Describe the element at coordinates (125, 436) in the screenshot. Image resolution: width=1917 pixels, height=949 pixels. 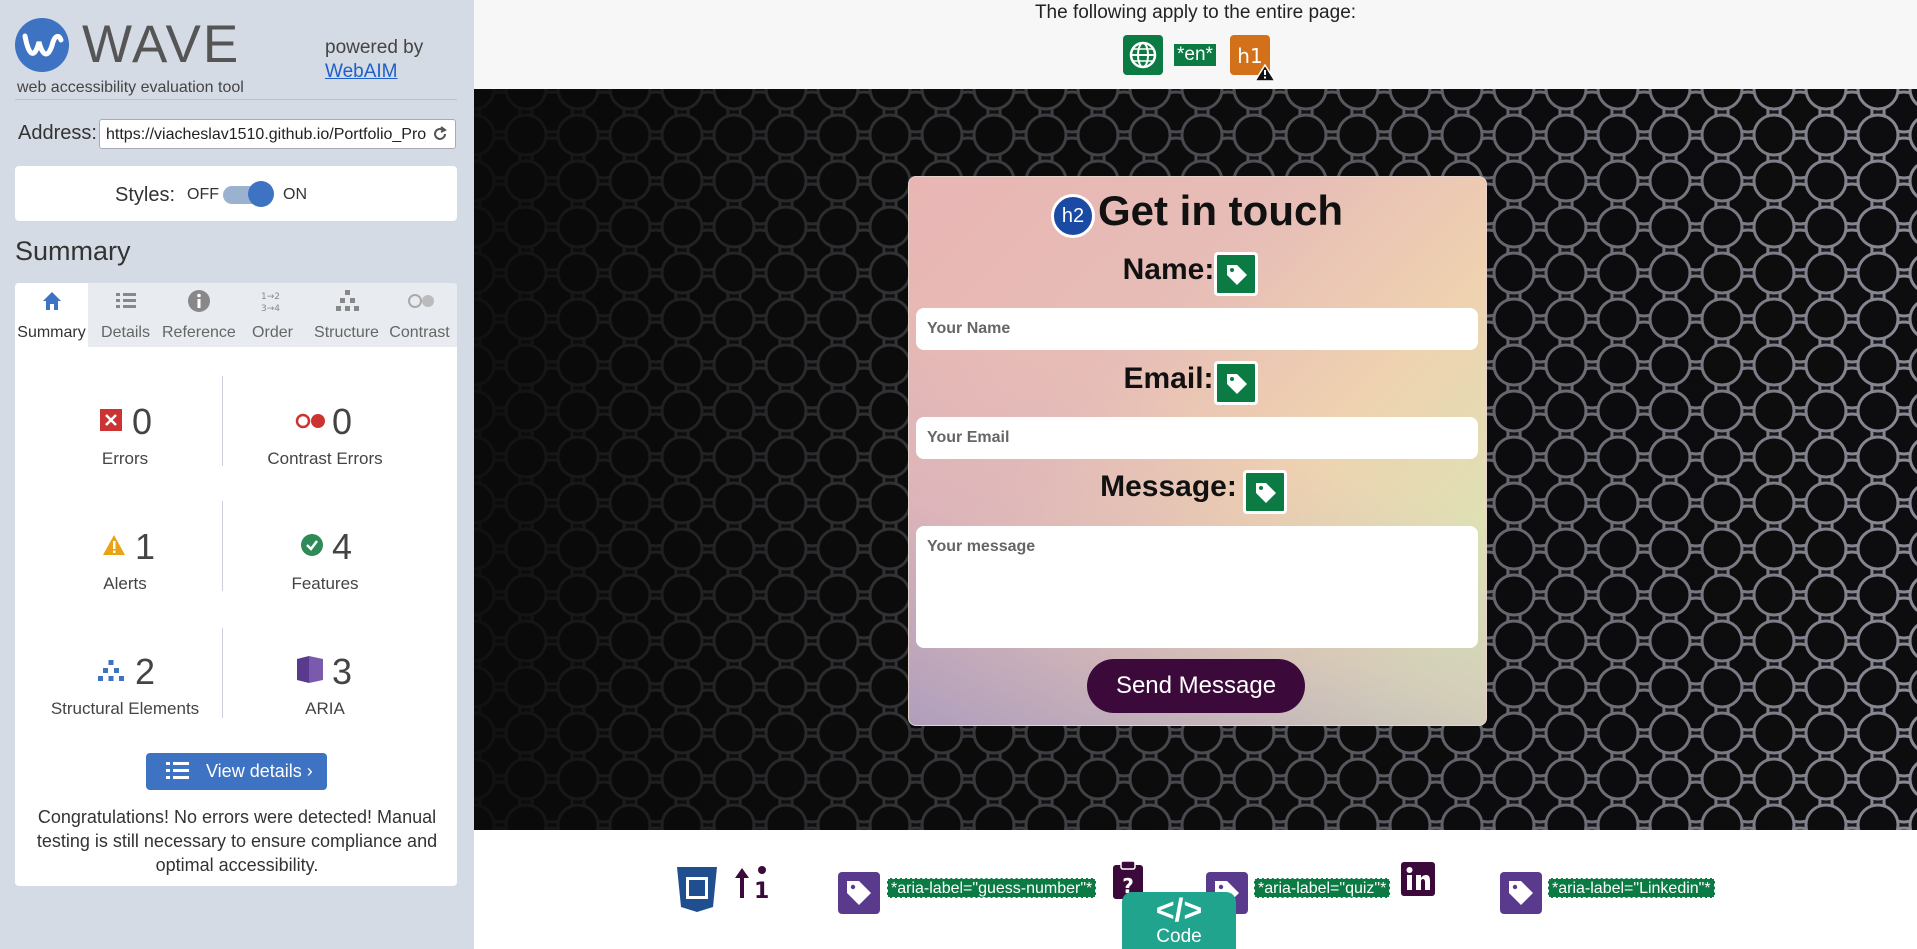
I see `stat-errors: 0 Errors` at that location.